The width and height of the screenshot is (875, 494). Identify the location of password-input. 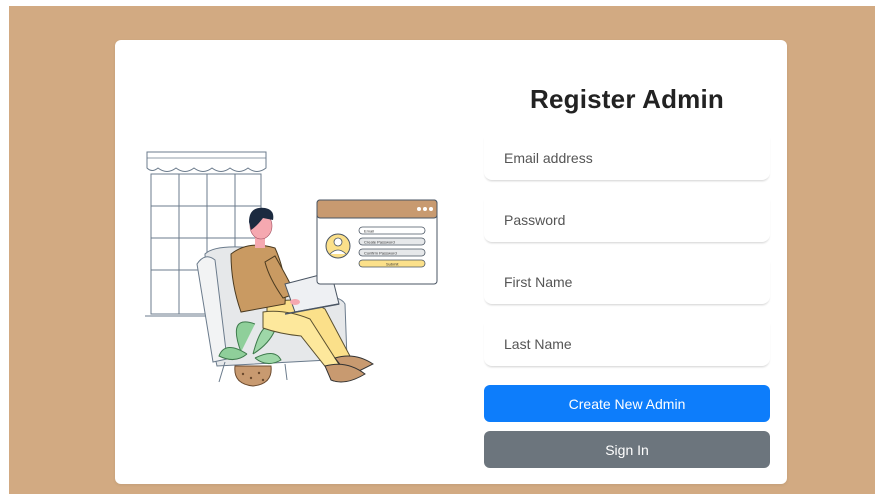
(636, 220).